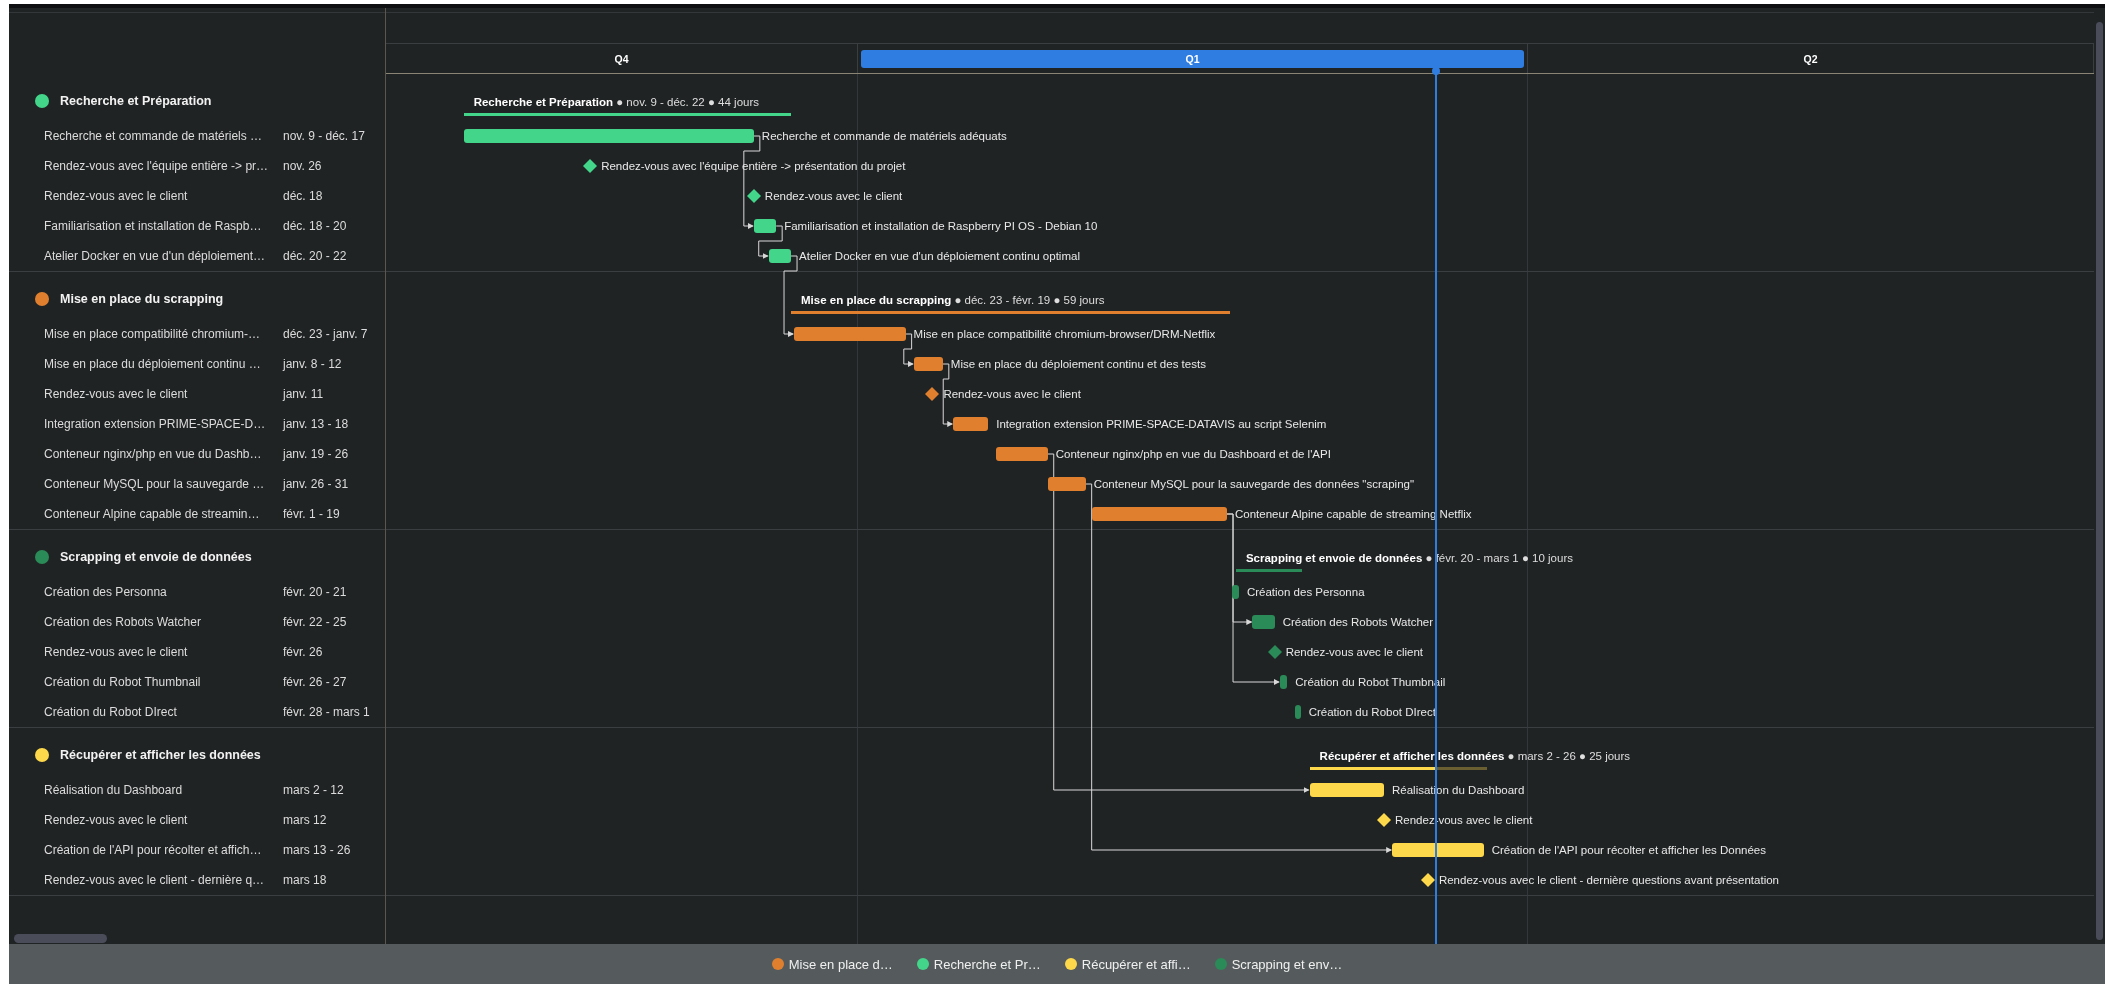  What do you see at coordinates (1193, 454) in the screenshot?
I see `task-label: Conteneur nginx/php en vue du Dashboard et de l'API` at bounding box center [1193, 454].